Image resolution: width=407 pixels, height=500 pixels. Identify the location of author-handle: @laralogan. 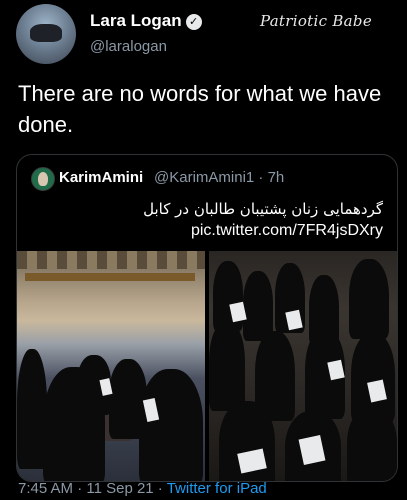
(128, 46).